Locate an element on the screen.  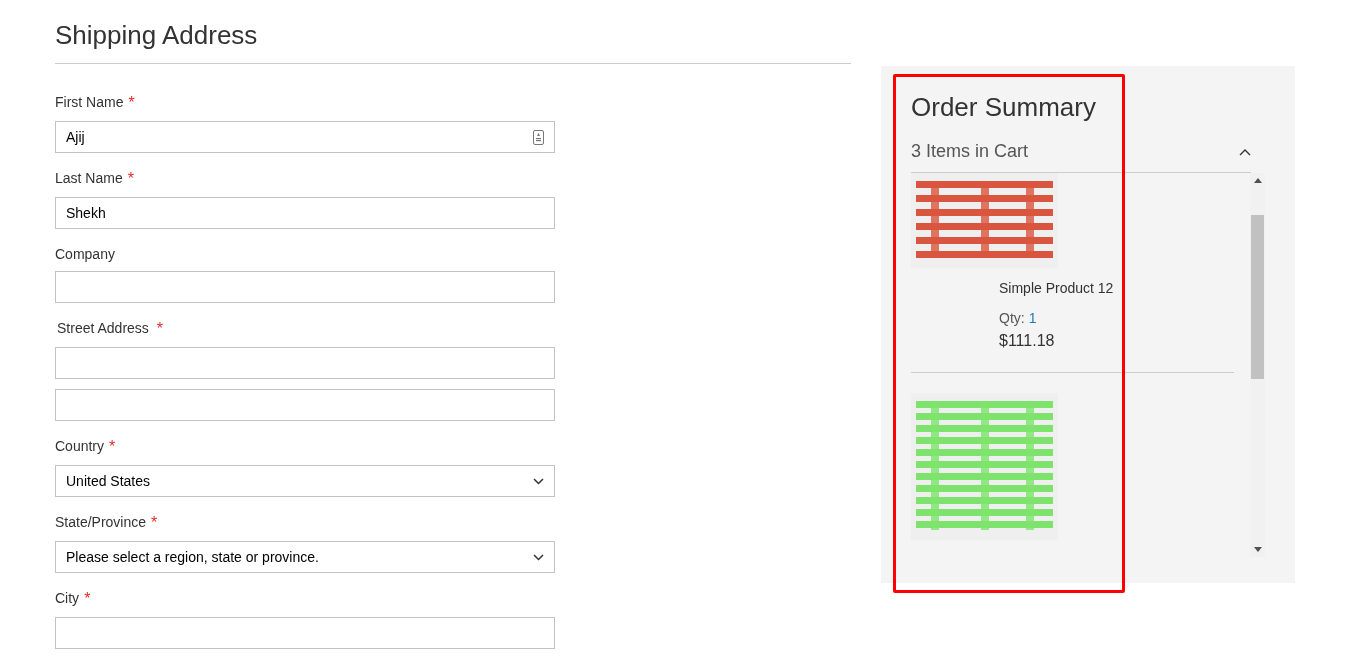
input-field: Ajij is located at coordinates (305, 137).